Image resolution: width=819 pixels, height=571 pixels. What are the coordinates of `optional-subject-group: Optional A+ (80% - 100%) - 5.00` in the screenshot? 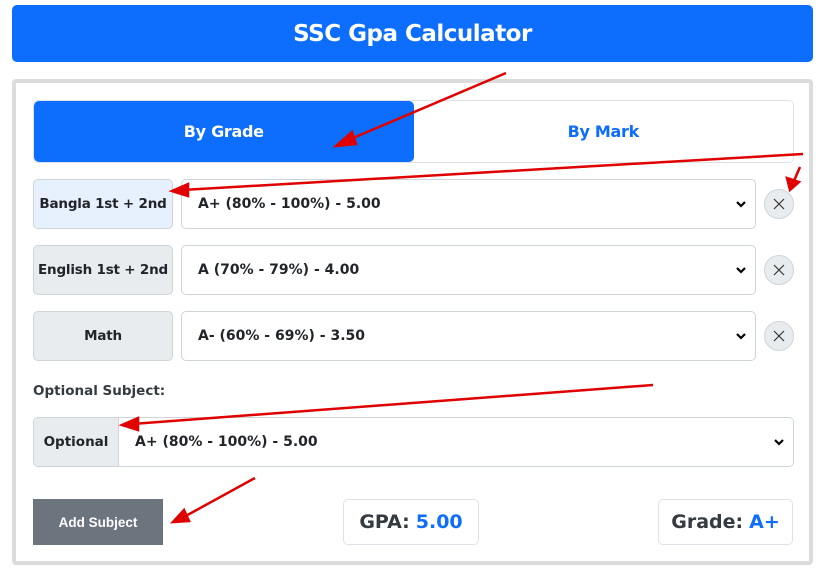 It's located at (413, 442).